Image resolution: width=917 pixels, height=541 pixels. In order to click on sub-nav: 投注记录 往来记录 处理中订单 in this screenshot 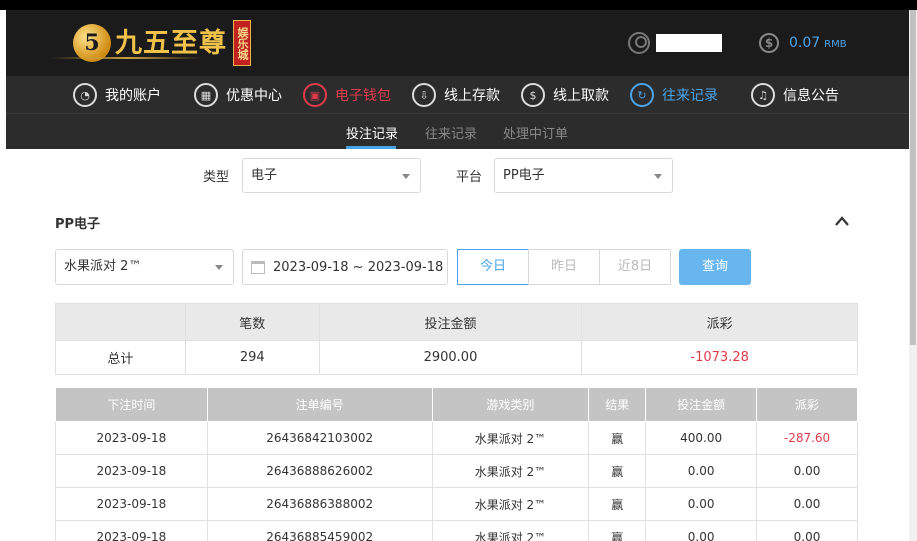, I will do `click(457, 131)`.